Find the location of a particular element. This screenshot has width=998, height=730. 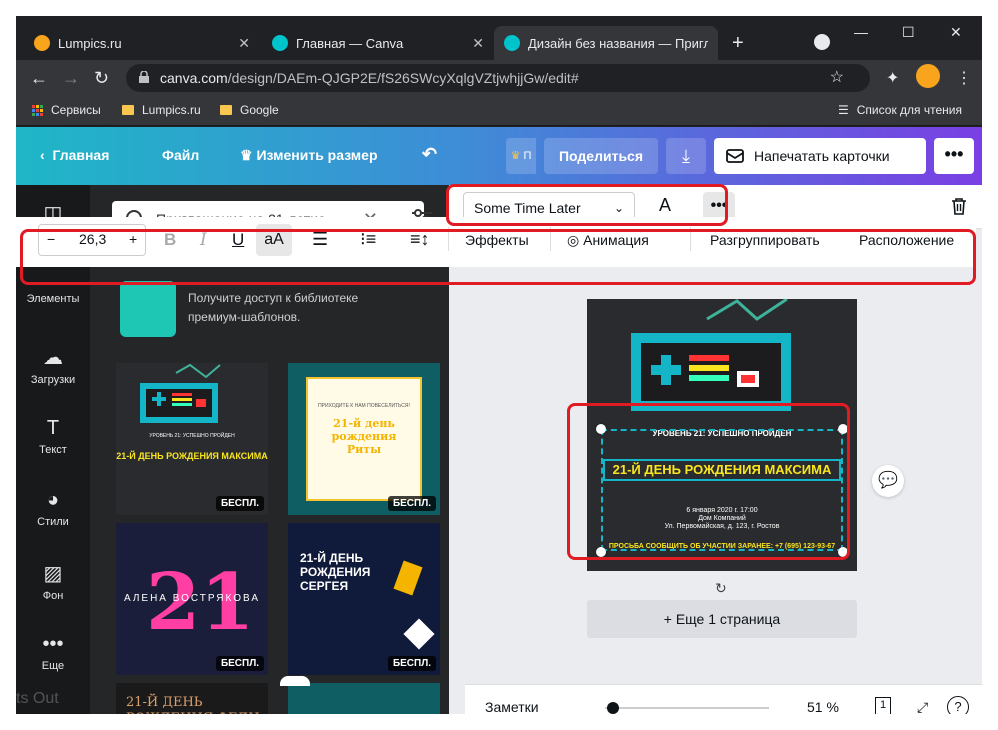

highlight-box-selected-text is located at coordinates (708, 481).